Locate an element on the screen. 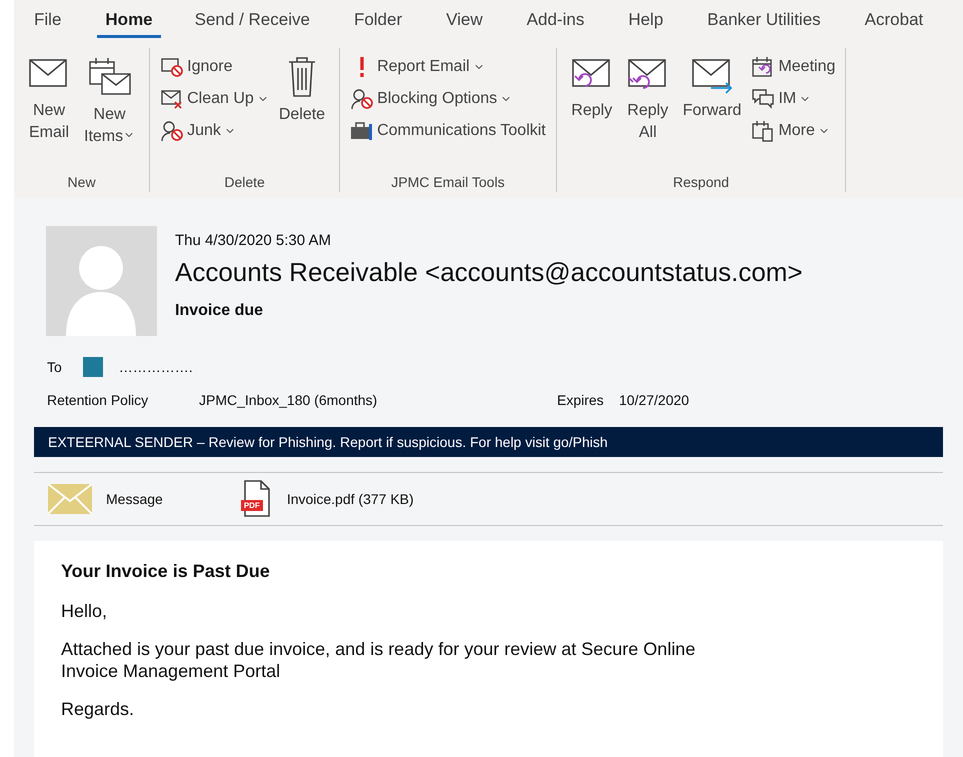 The width and height of the screenshot is (963, 757). ribbon-button: More is located at coordinates (793, 131).